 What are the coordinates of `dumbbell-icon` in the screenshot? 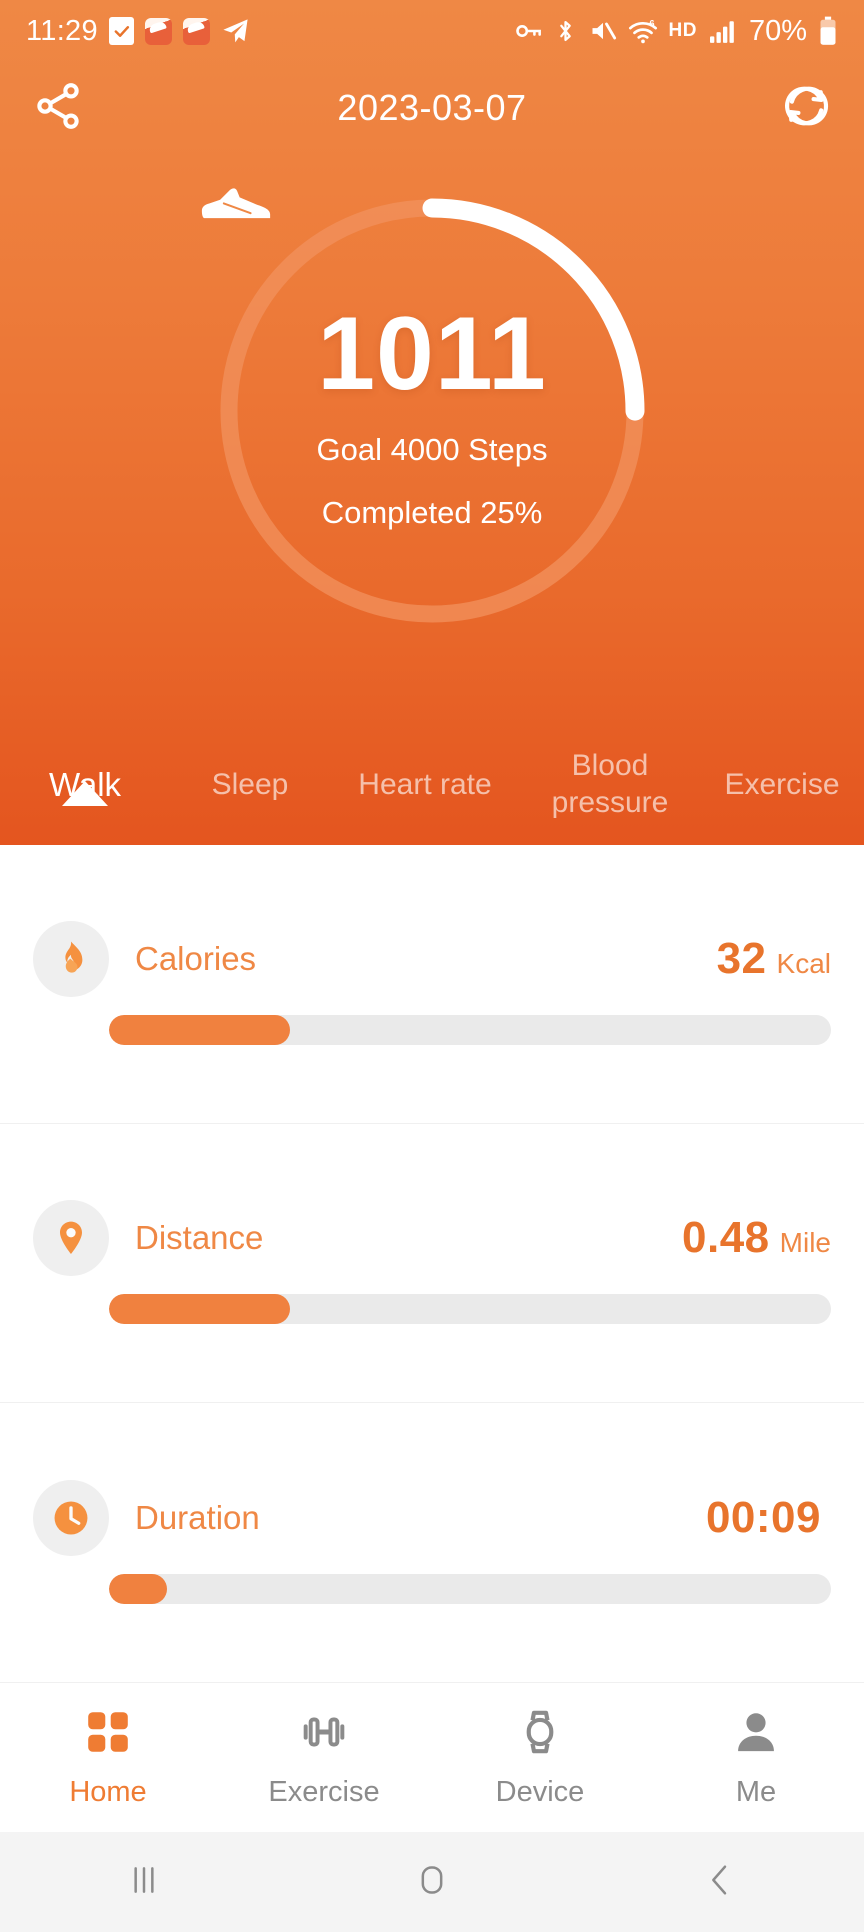 It's located at (324, 1734).